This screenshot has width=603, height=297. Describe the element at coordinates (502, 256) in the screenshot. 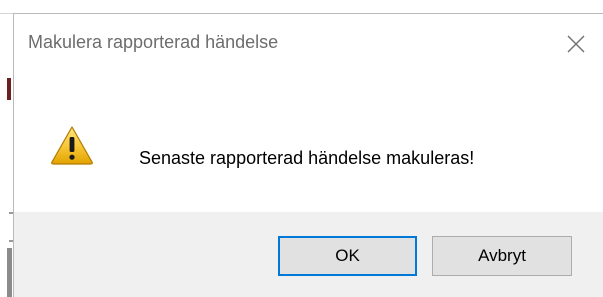

I see `cancel-button: Avbryt` at that location.